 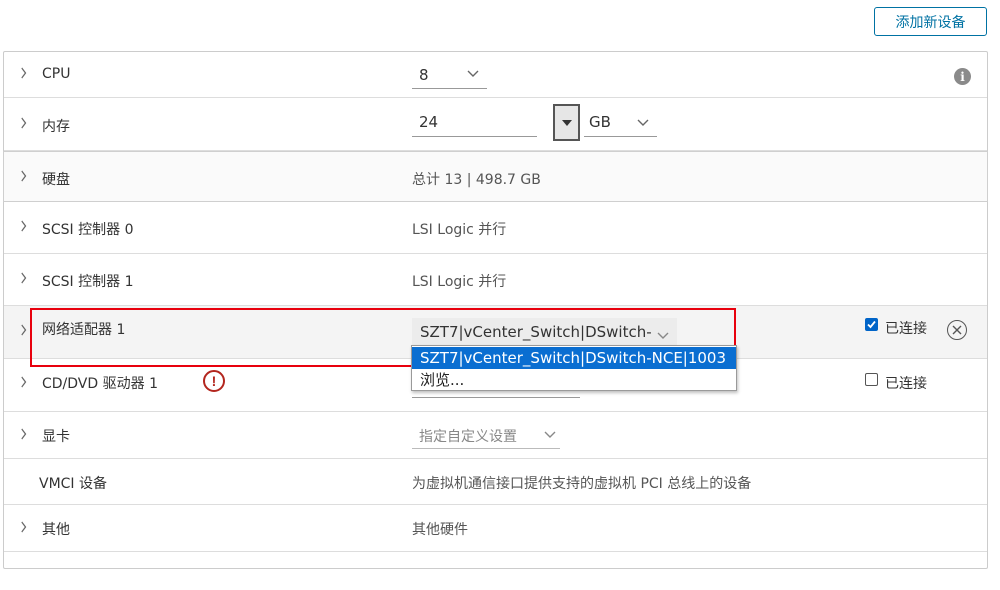 I want to click on vmci-value: 为虚拟机通信接口提供支持的虚拟机 PCI 总线上的设备, so click(x=582, y=484).